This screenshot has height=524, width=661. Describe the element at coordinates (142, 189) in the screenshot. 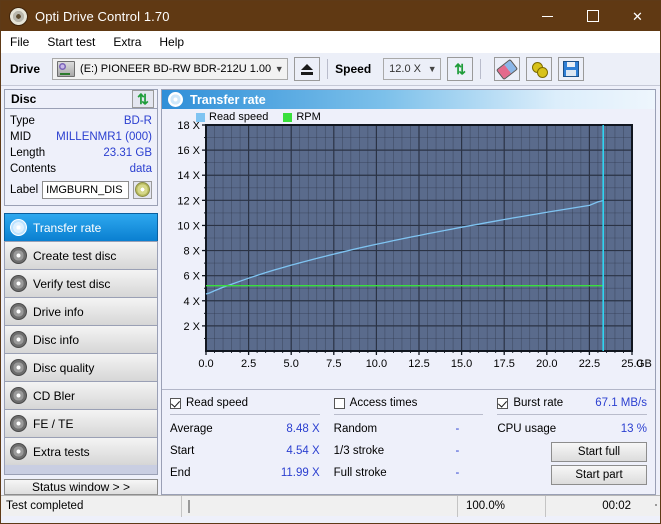

I see `disc-detail-button` at that location.